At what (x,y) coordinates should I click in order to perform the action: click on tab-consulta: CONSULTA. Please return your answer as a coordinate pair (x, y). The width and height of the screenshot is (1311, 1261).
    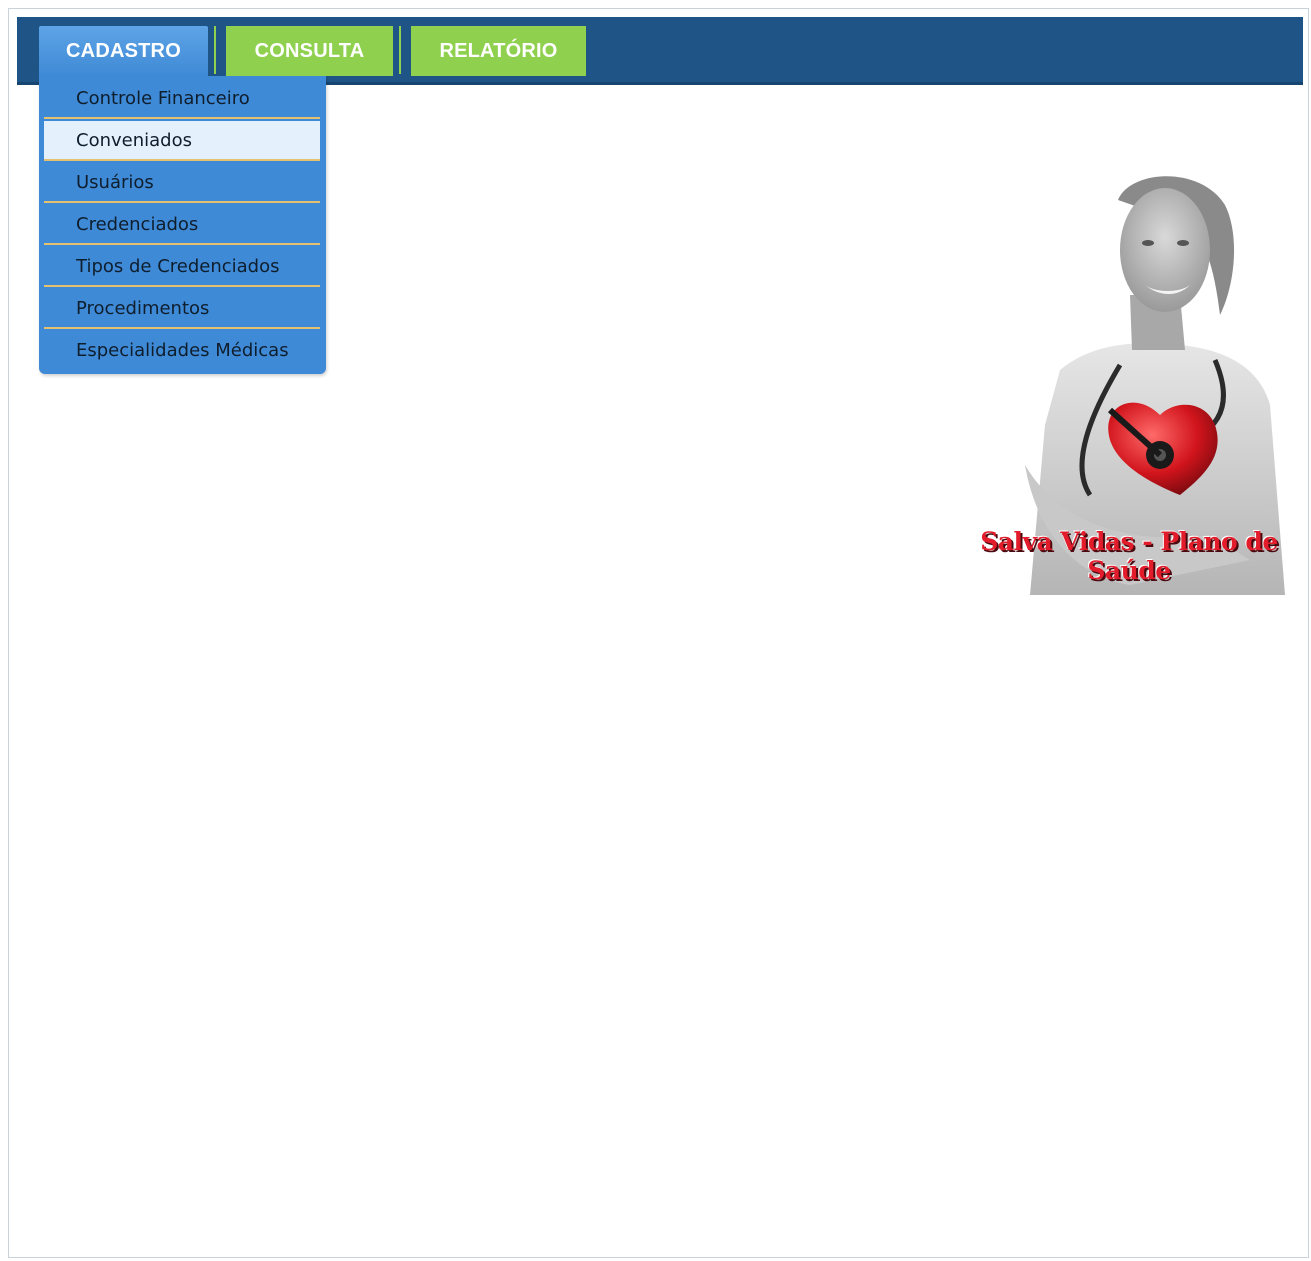
    Looking at the image, I should click on (309, 51).